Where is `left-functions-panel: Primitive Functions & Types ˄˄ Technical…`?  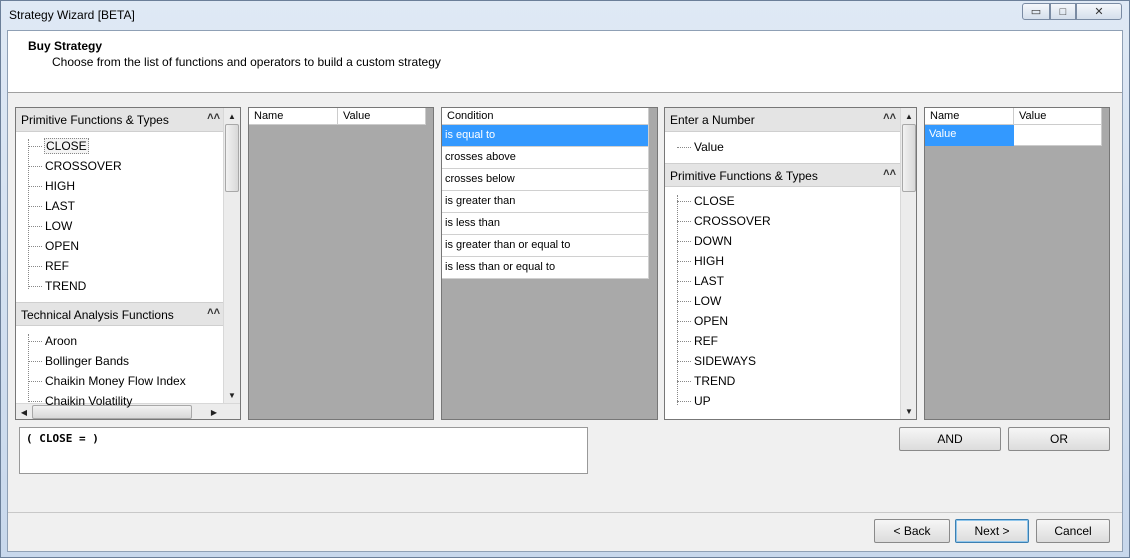 left-functions-panel: Primitive Functions & Types ˄˄ Technical… is located at coordinates (128, 263).